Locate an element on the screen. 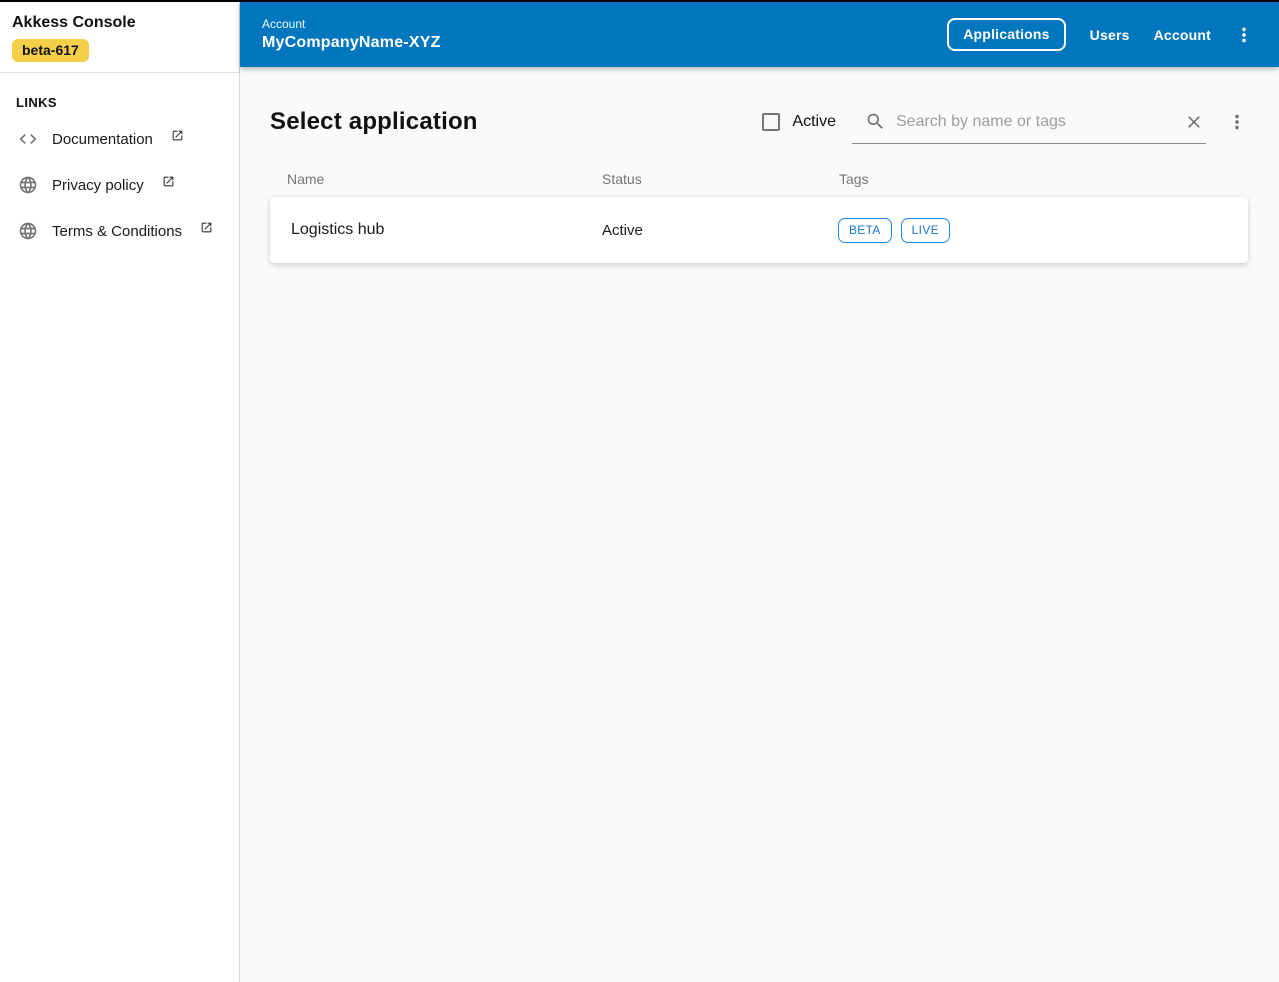 This screenshot has height=982, width=1279. header-overflow-menu-icon is located at coordinates (1244, 35).